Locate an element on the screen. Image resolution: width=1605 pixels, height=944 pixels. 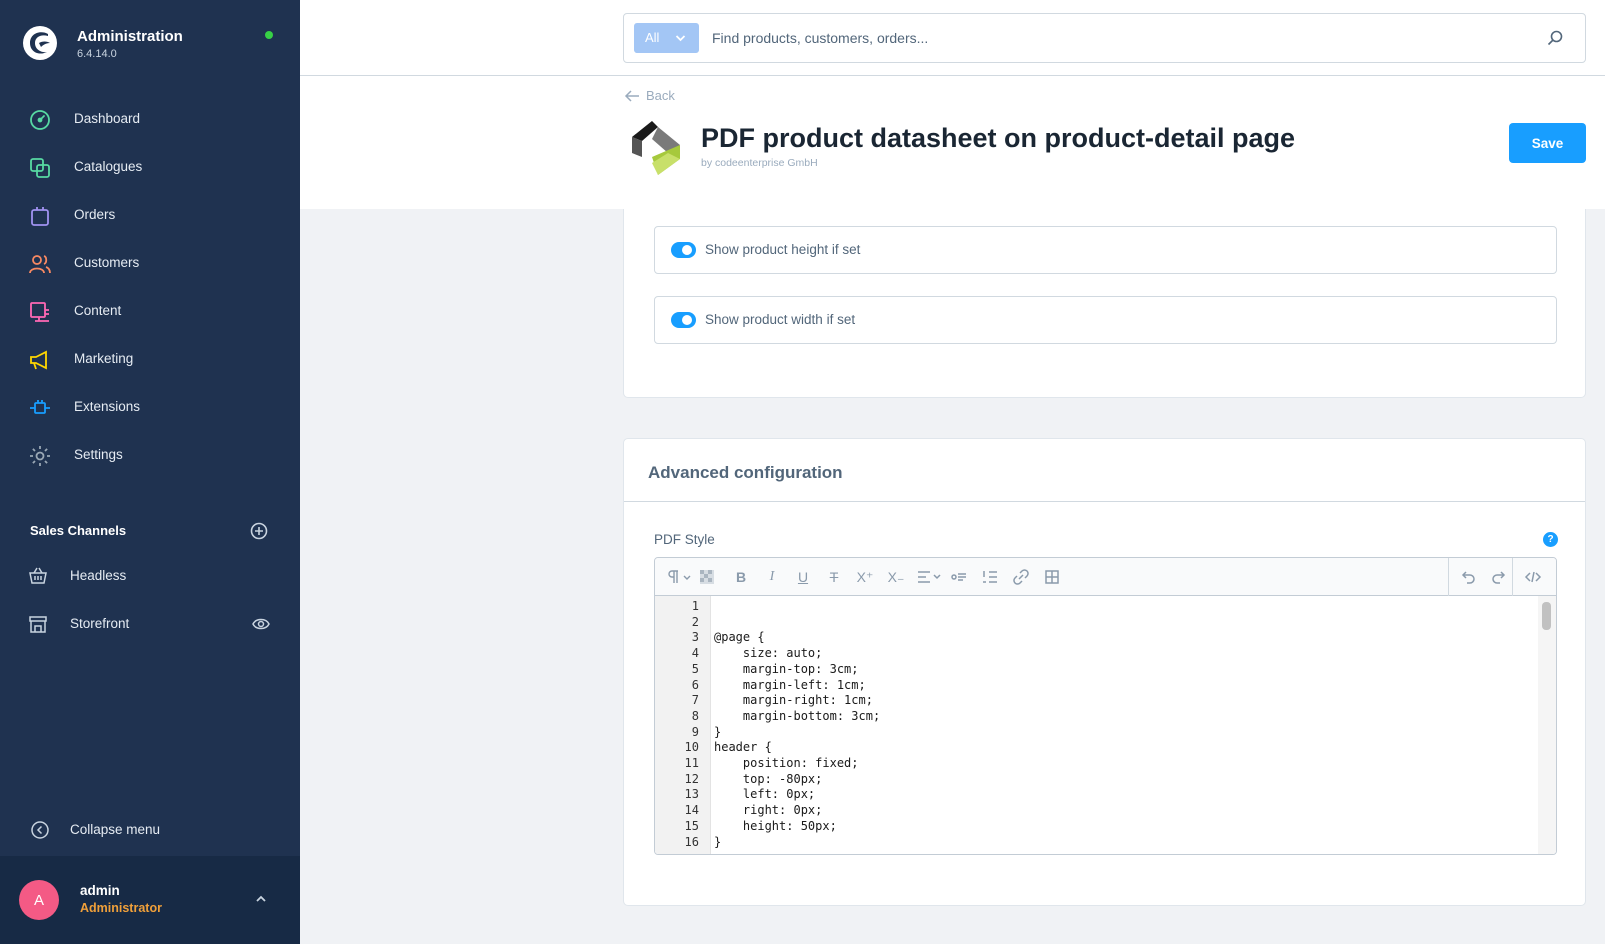
superscript-button: X⁺ is located at coordinates (865, 577).